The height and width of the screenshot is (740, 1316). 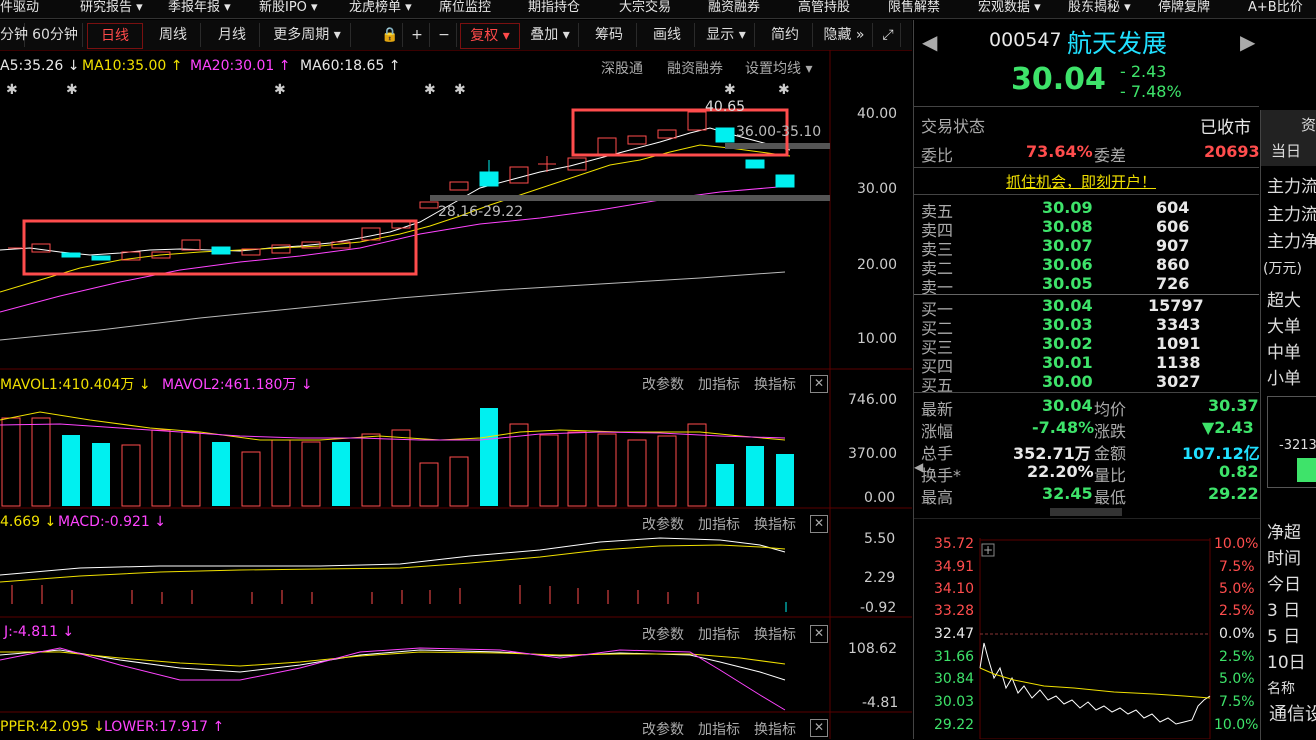 I want to click on price-change: - 2.43, so click(x=1143, y=71).